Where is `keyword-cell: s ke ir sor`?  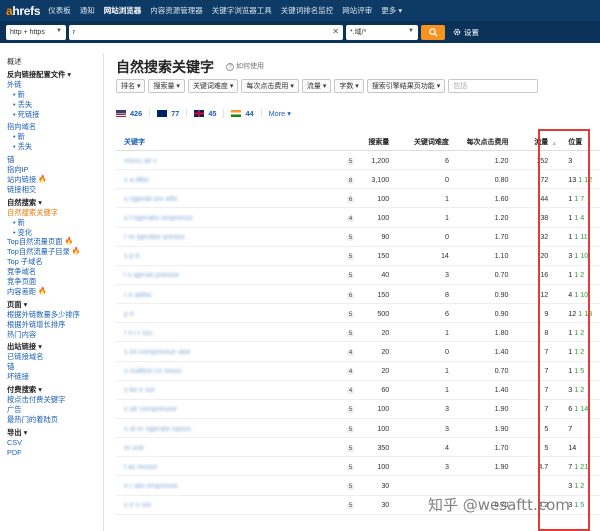
keyword-cell: s ke ir sor is located at coordinates (228, 389).